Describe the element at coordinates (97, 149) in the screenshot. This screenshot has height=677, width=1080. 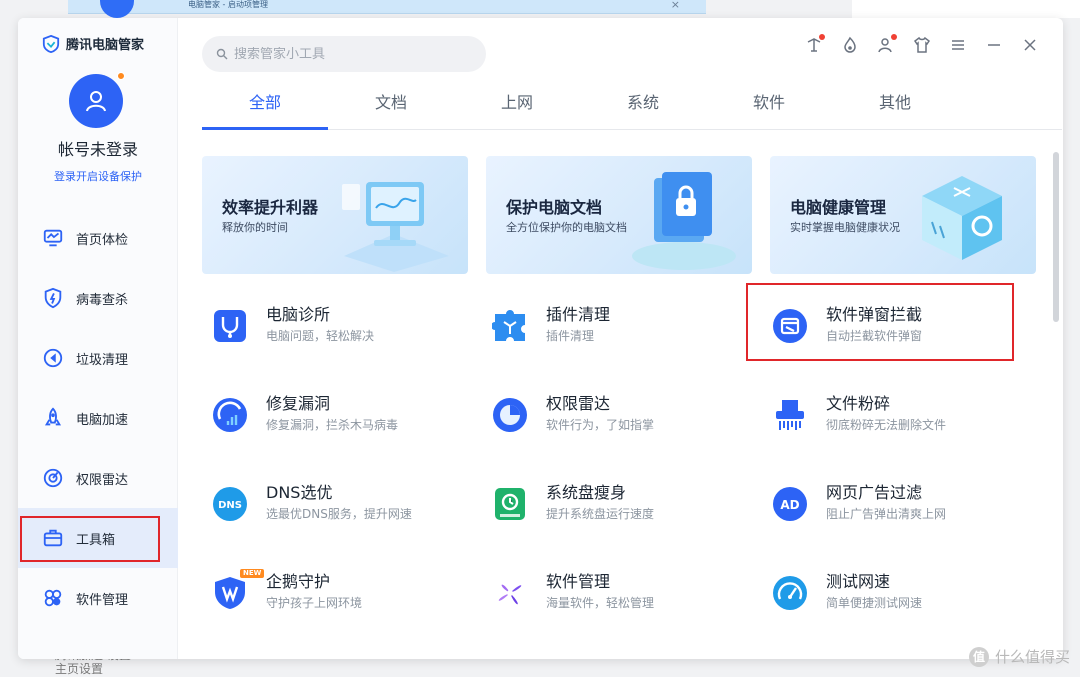
I see `account-name: 帐号未登录` at that location.